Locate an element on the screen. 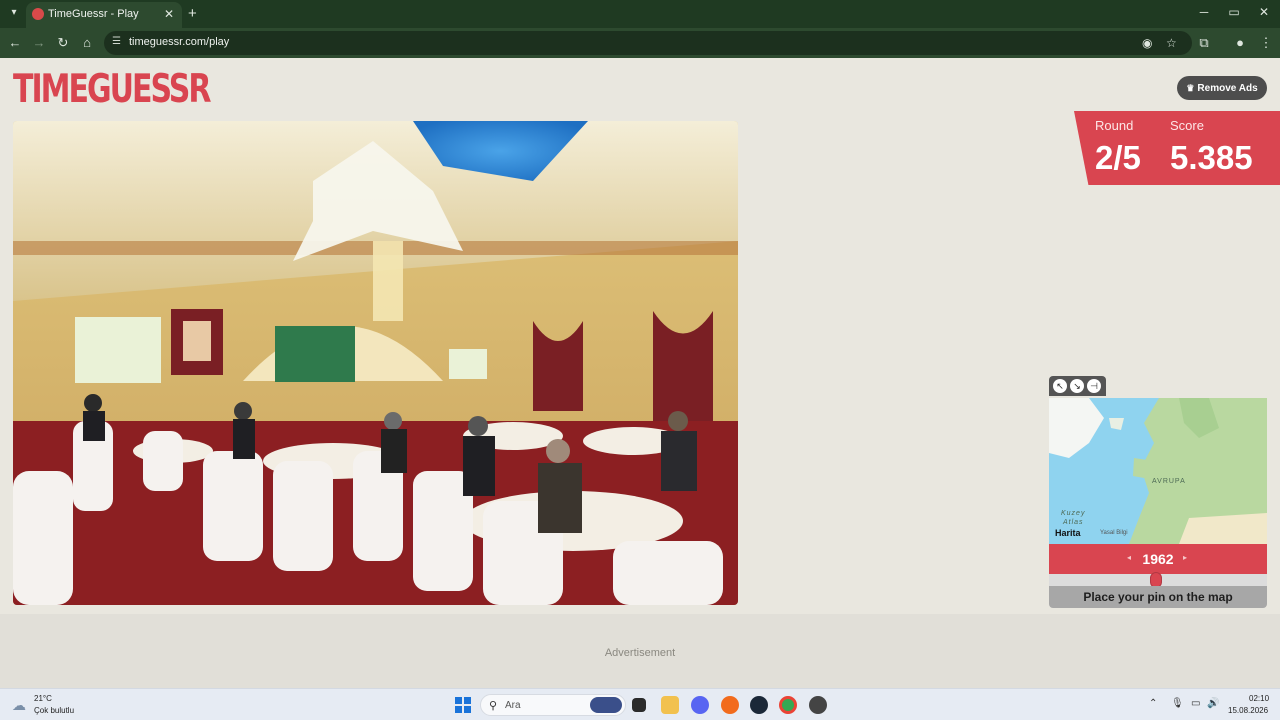 Image resolution: width=1280 pixels, height=720 pixels. expand-map-icon: ↖ is located at coordinates (1060, 386).